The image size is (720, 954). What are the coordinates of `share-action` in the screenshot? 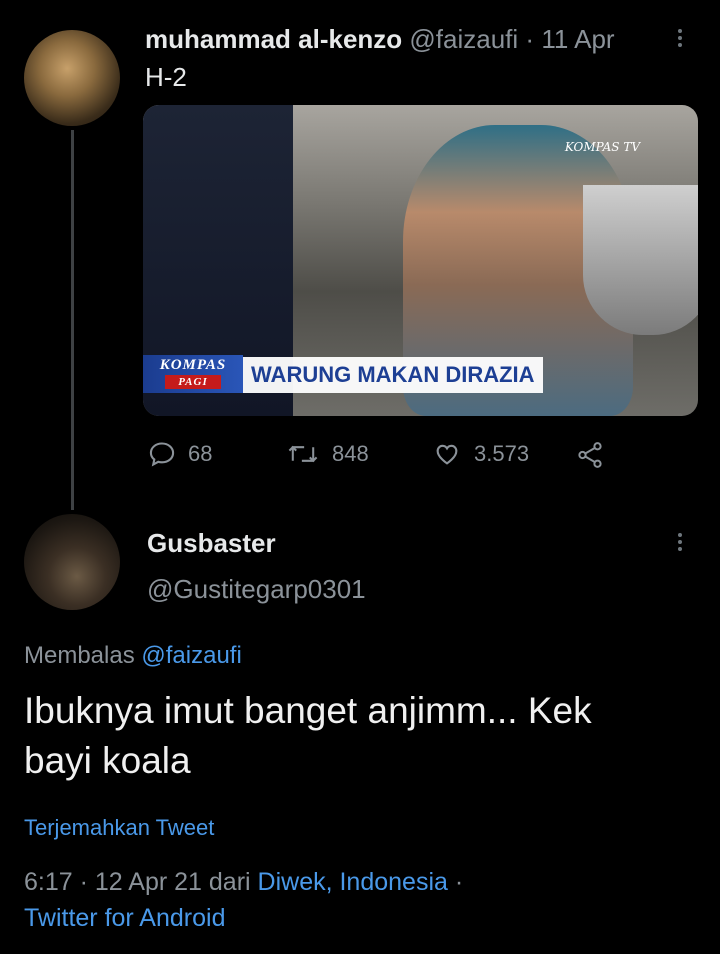 It's located at (590, 455).